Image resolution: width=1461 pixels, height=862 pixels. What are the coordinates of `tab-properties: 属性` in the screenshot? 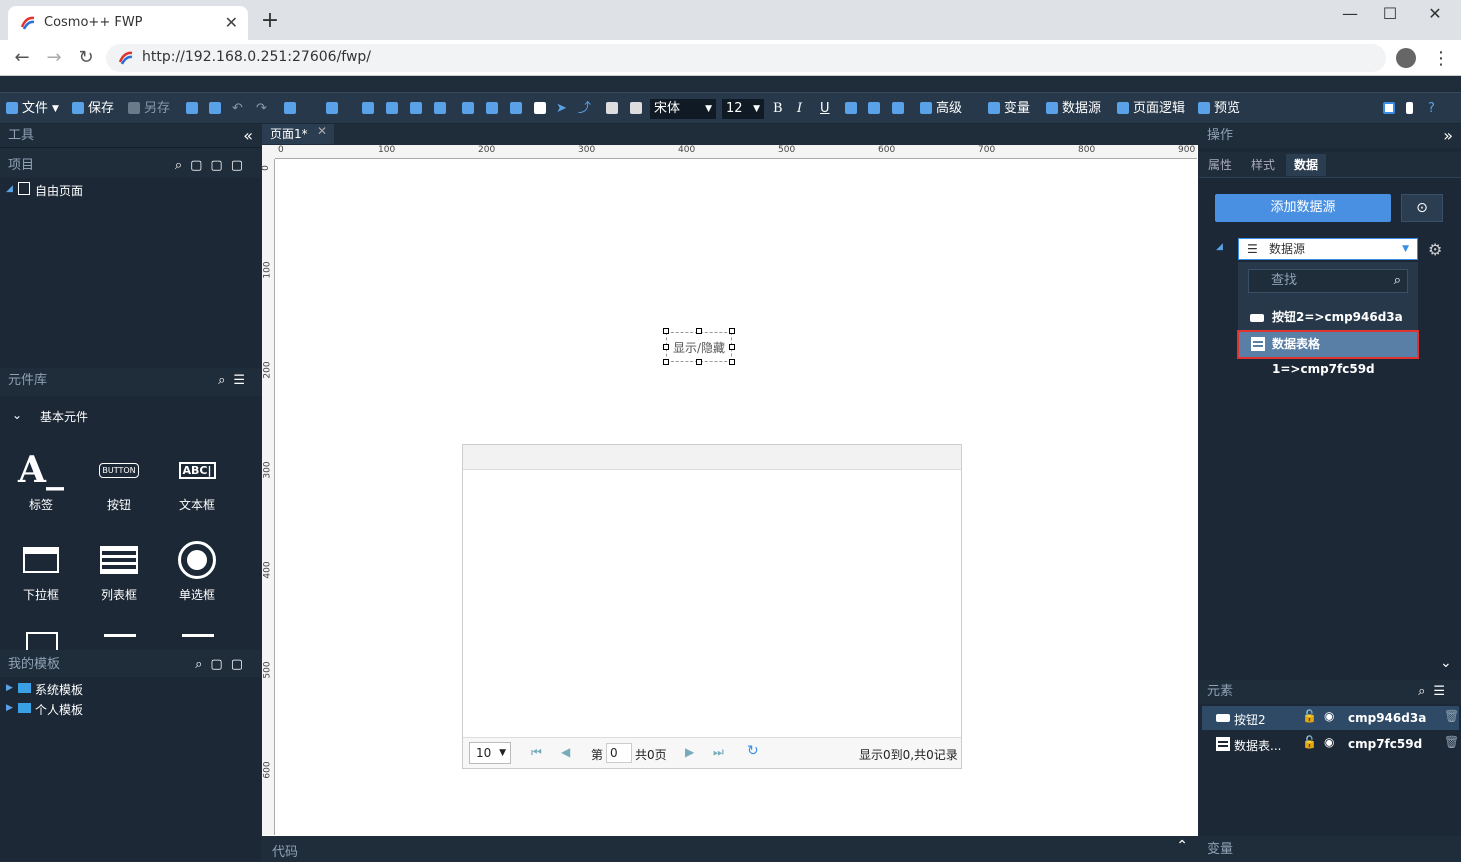 It's located at (1220, 165).